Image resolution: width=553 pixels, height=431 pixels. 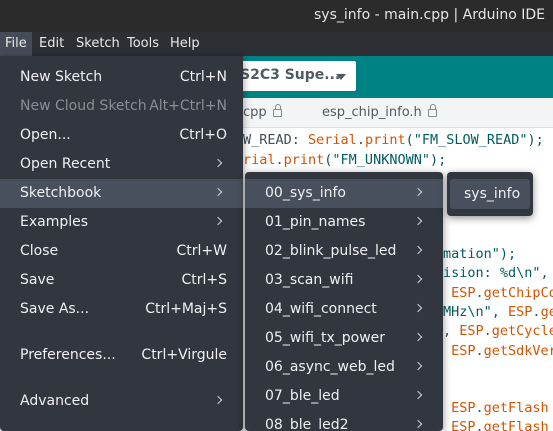 I want to click on code-line: ESP.getSdkVer, so click(x=498, y=351).